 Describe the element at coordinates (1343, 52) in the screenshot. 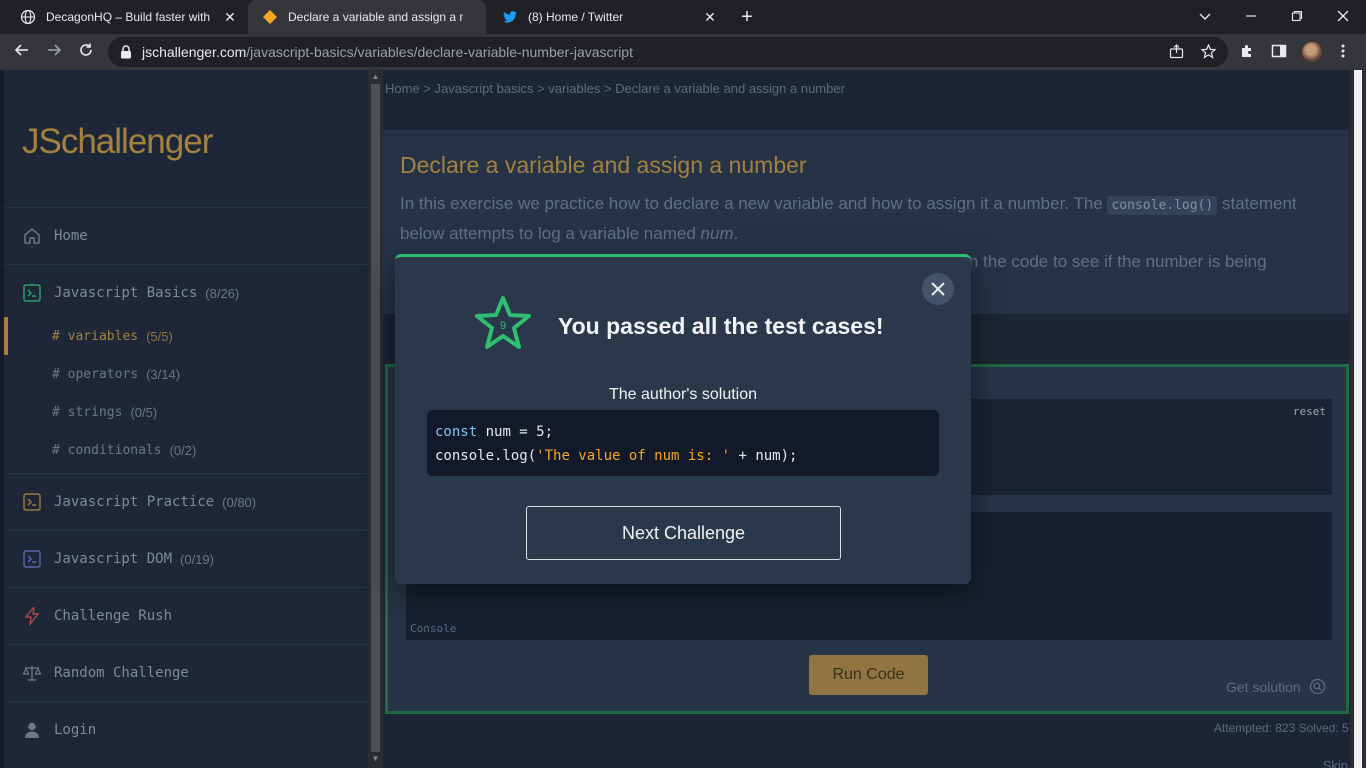

I see `kebab-menu-icon` at that location.